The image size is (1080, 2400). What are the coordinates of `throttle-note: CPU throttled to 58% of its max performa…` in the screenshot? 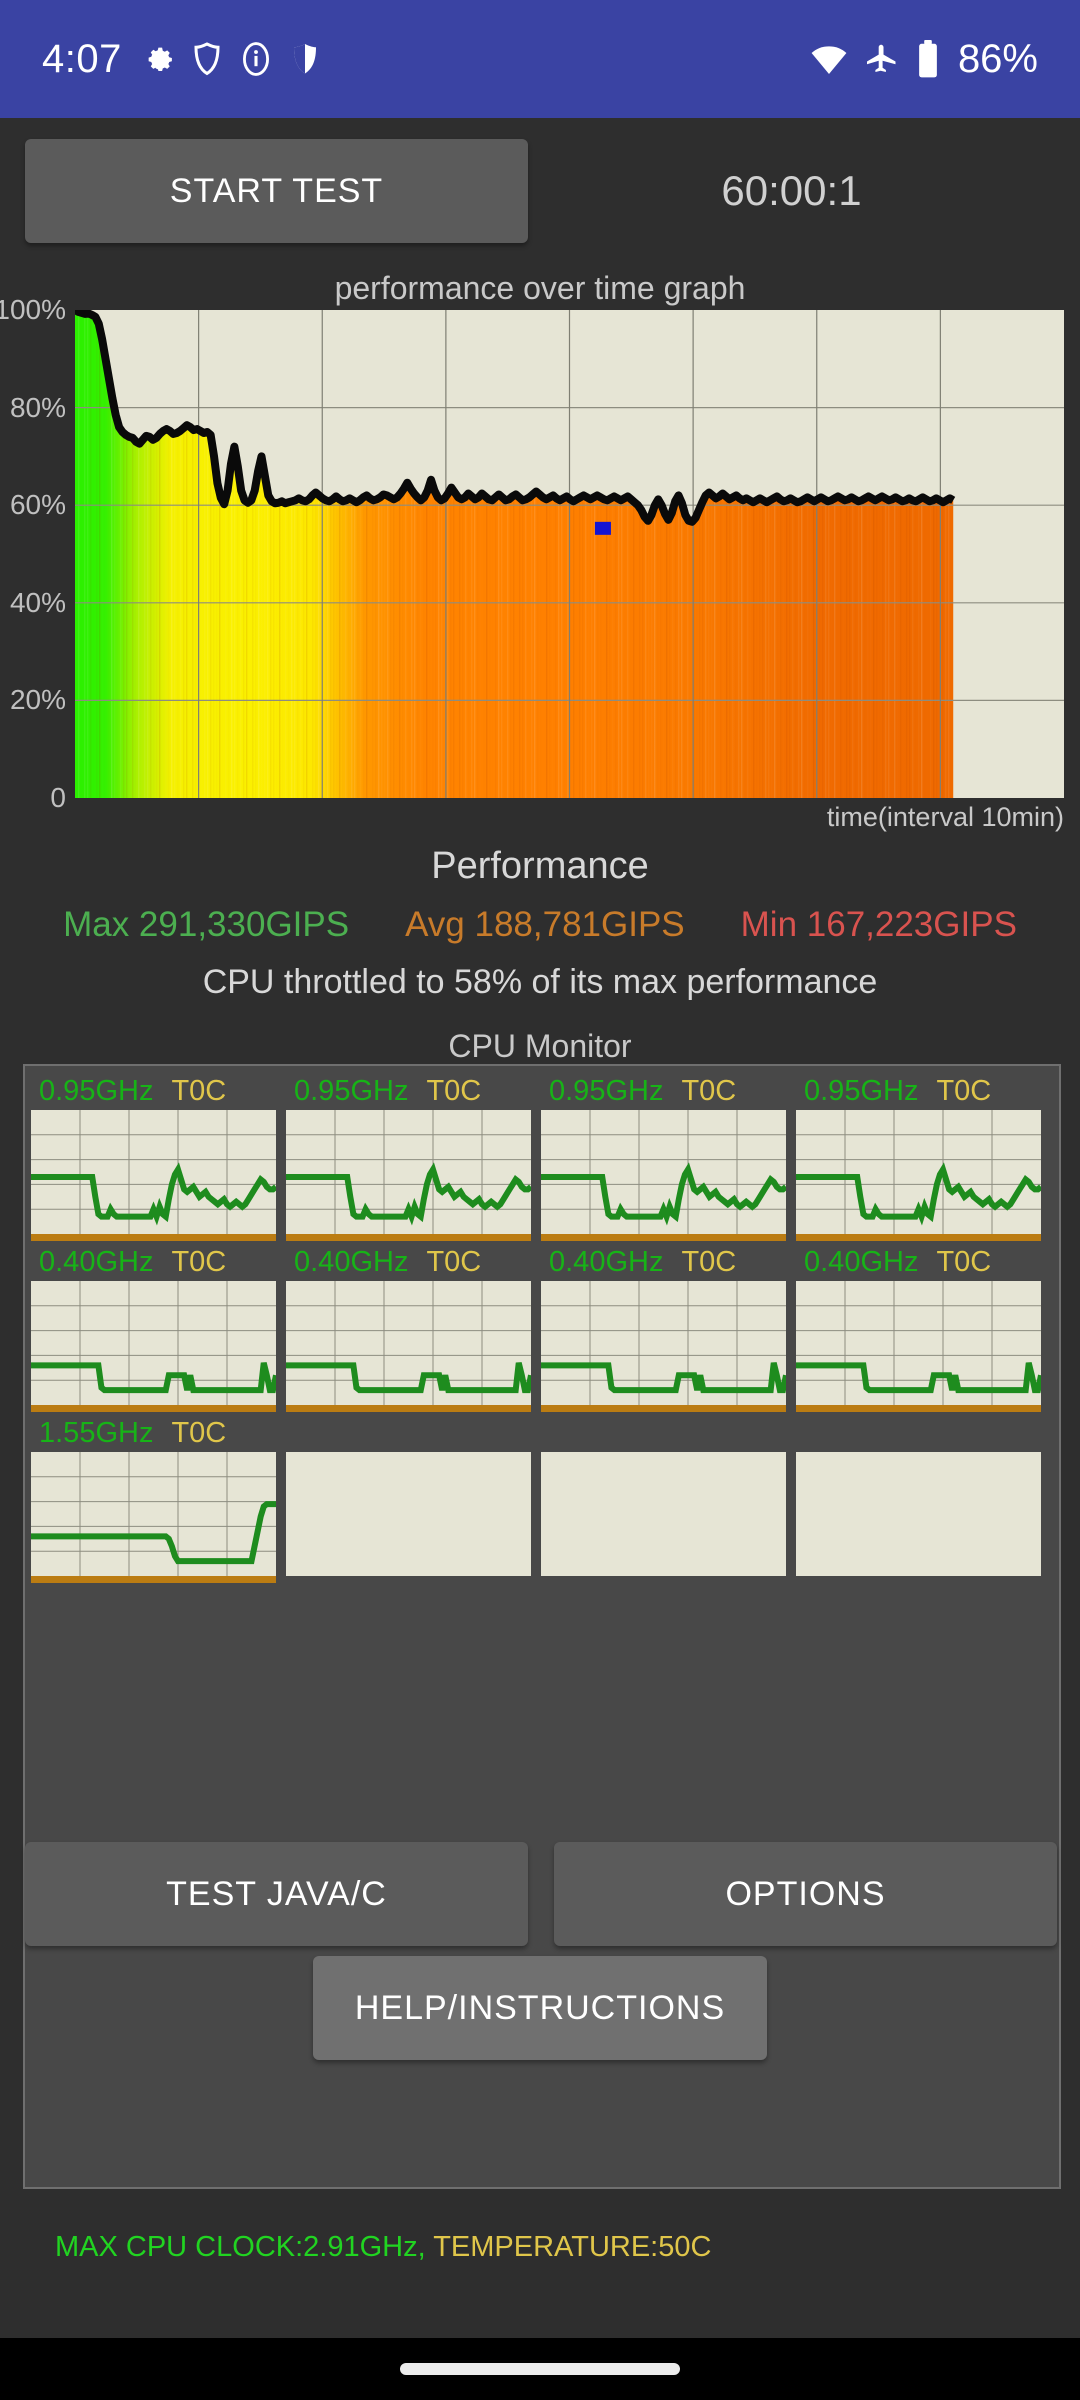 It's located at (540, 982).